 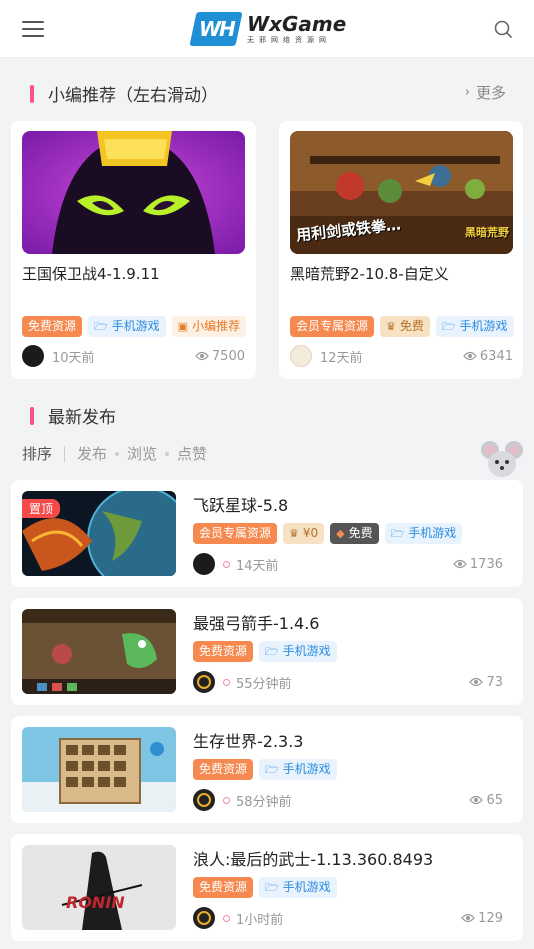 What do you see at coordinates (209, 326) in the screenshot?
I see `tag-editor-pick: ▣ 小编推荐` at bounding box center [209, 326].